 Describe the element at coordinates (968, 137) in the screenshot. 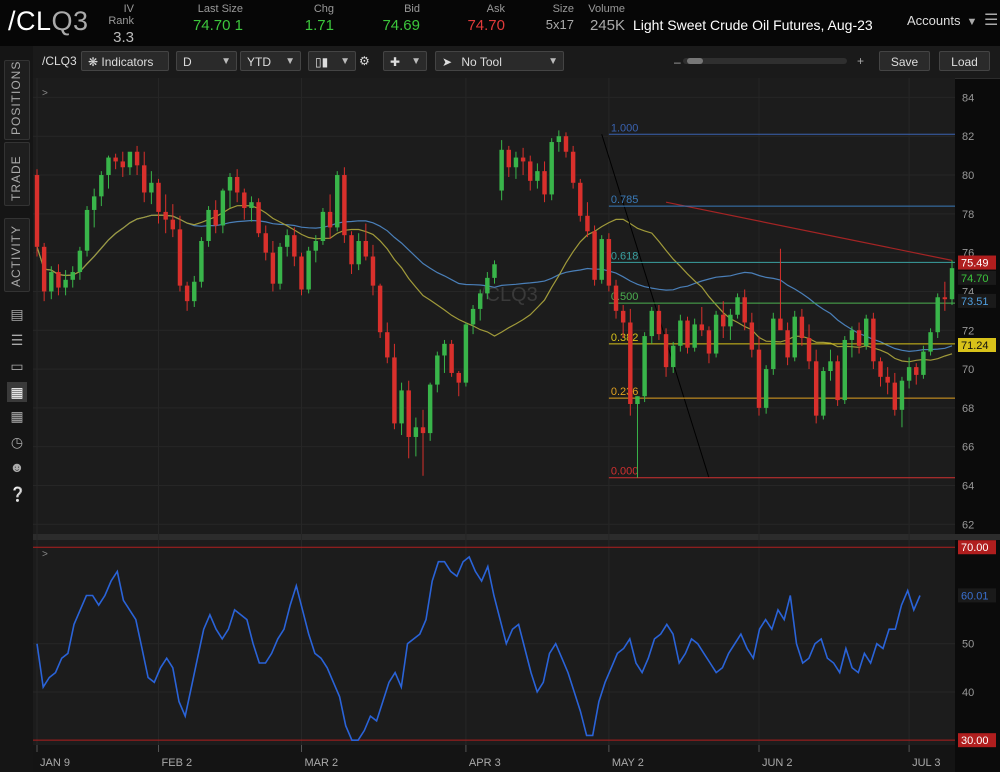

I see `price-tick-label: 82` at that location.